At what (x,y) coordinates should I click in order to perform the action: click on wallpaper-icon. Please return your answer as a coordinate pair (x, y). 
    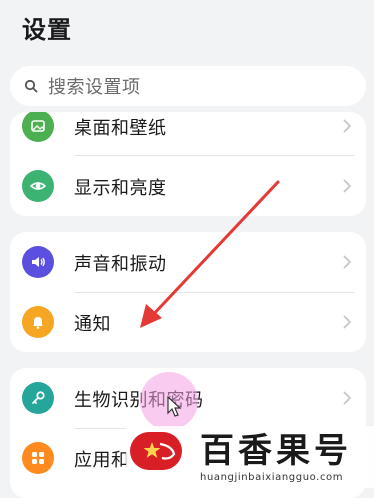
    Looking at the image, I should click on (38, 127).